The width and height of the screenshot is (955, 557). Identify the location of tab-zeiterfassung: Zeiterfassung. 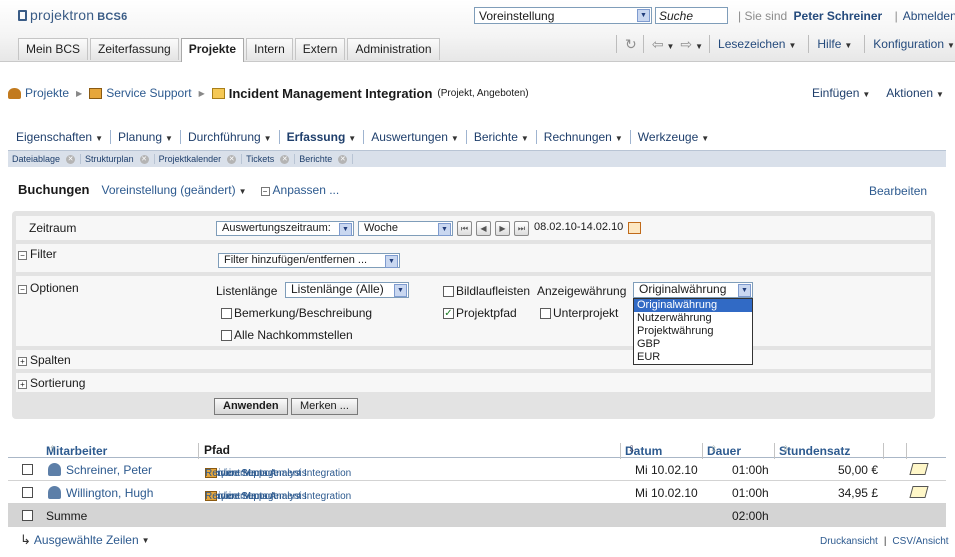
(134, 49).